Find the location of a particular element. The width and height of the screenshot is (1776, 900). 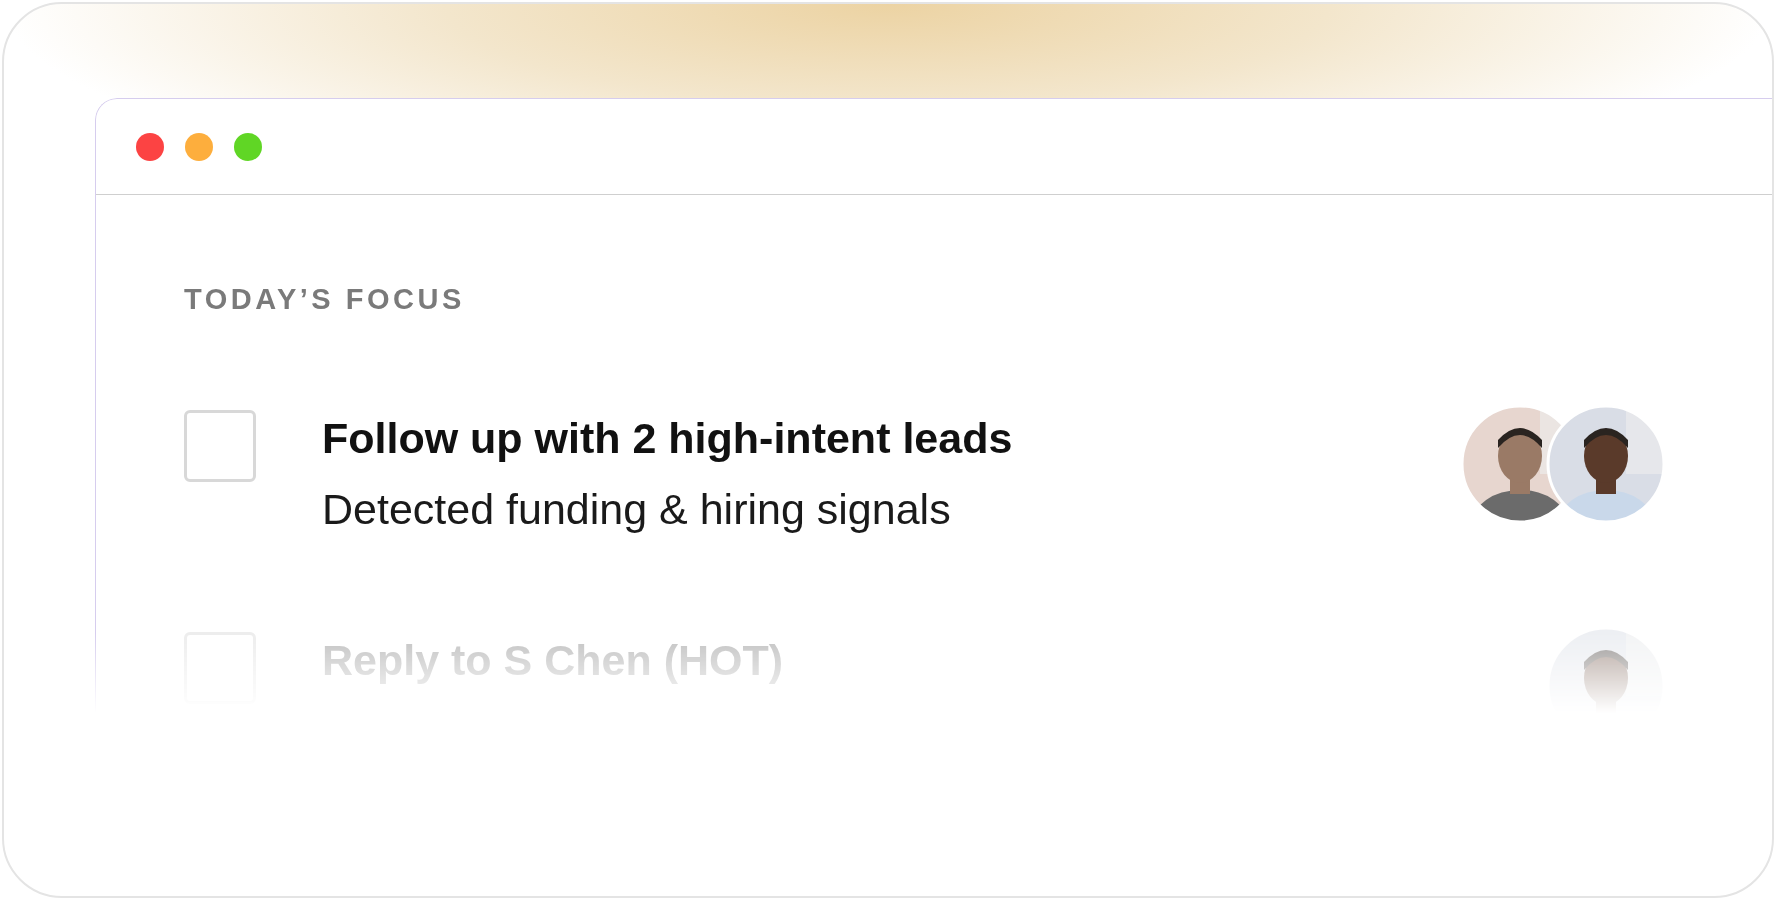

checkbox is located at coordinates (220, 446).